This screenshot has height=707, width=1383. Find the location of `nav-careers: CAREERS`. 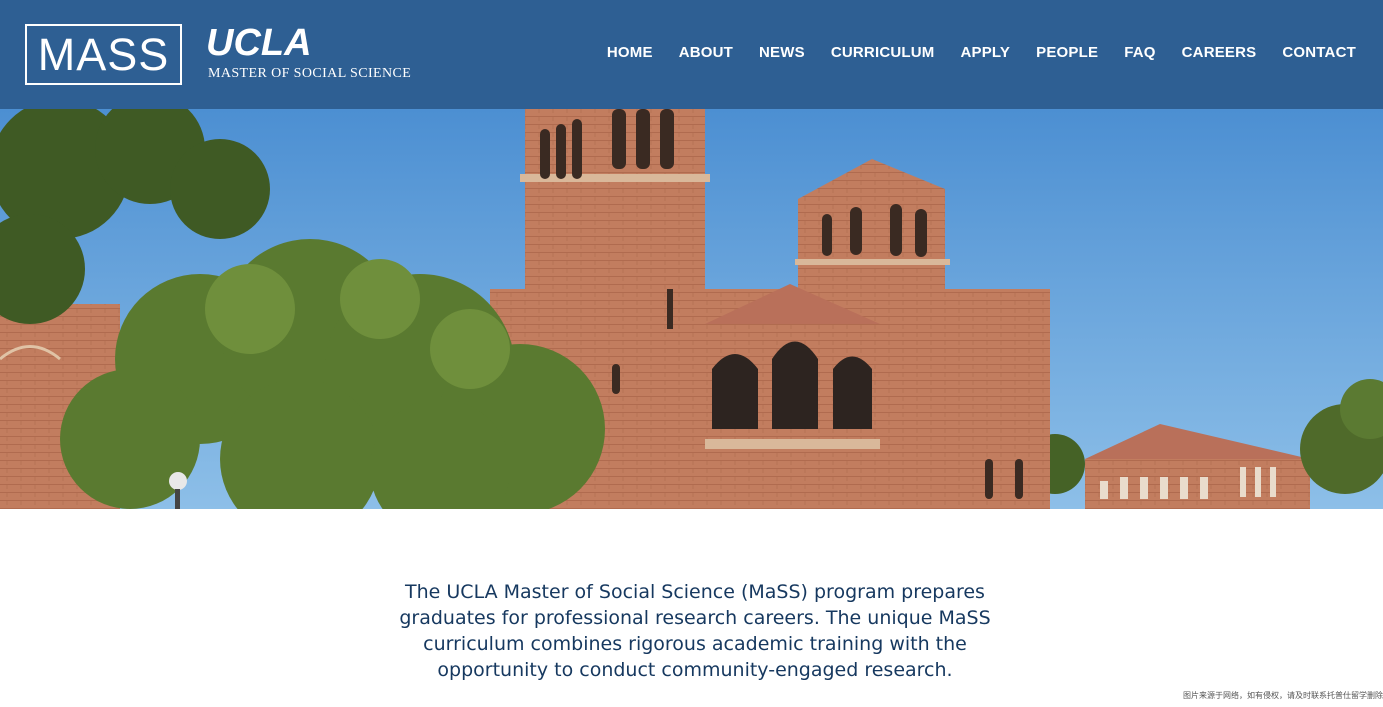

nav-careers: CAREERS is located at coordinates (1219, 52).